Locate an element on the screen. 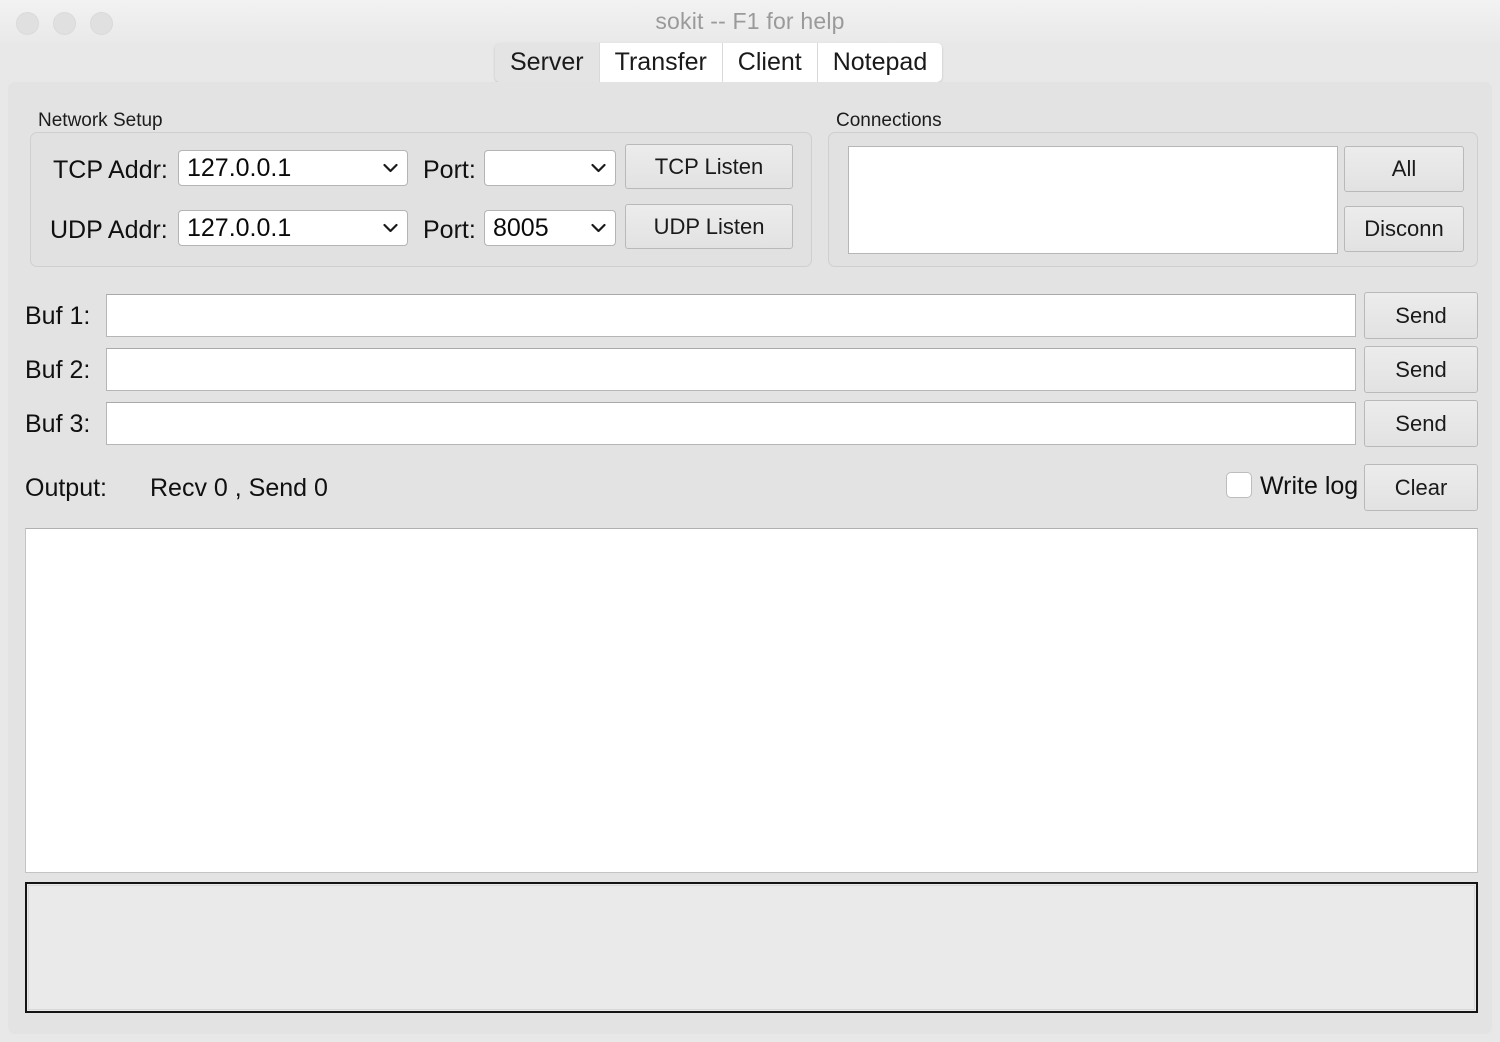  titlebar: sokit -- F1 for help is located at coordinates (750, 22).